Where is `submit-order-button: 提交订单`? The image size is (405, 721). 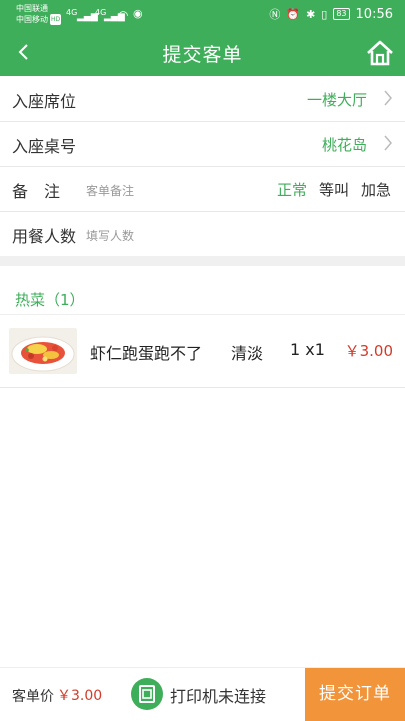 submit-order-button: 提交订单 is located at coordinates (355, 694).